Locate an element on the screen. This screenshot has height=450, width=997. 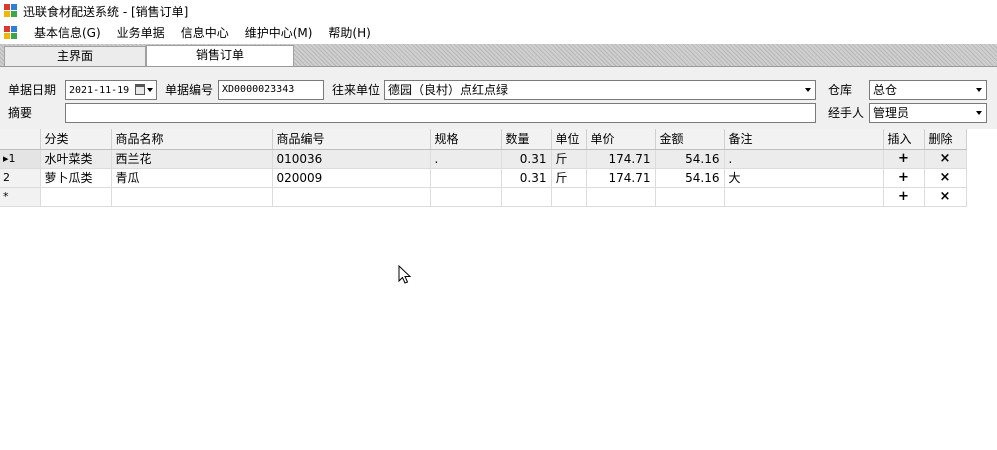
col-header-amount: 金额 is located at coordinates (690, 139).